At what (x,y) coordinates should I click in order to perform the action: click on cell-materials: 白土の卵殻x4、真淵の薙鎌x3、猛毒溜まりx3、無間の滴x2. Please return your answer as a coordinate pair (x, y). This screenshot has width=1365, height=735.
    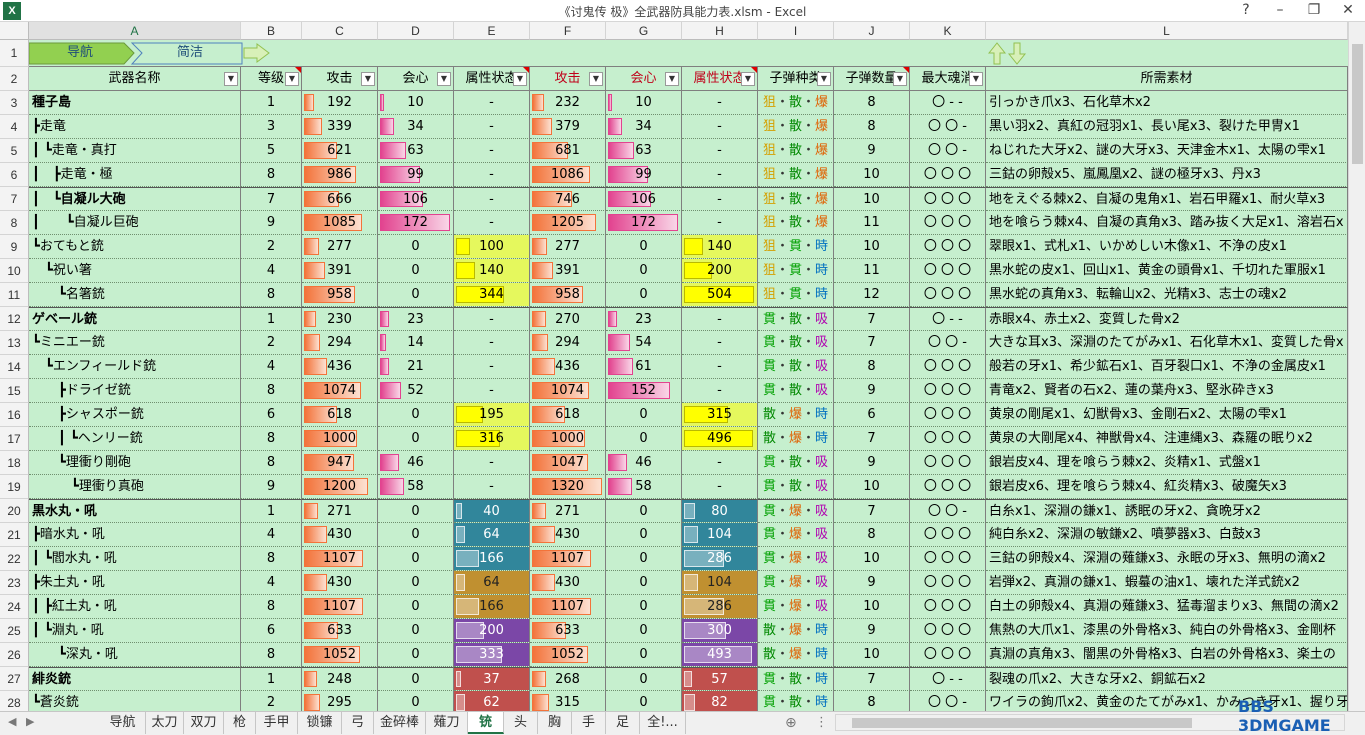
    Looking at the image, I should click on (1167, 607).